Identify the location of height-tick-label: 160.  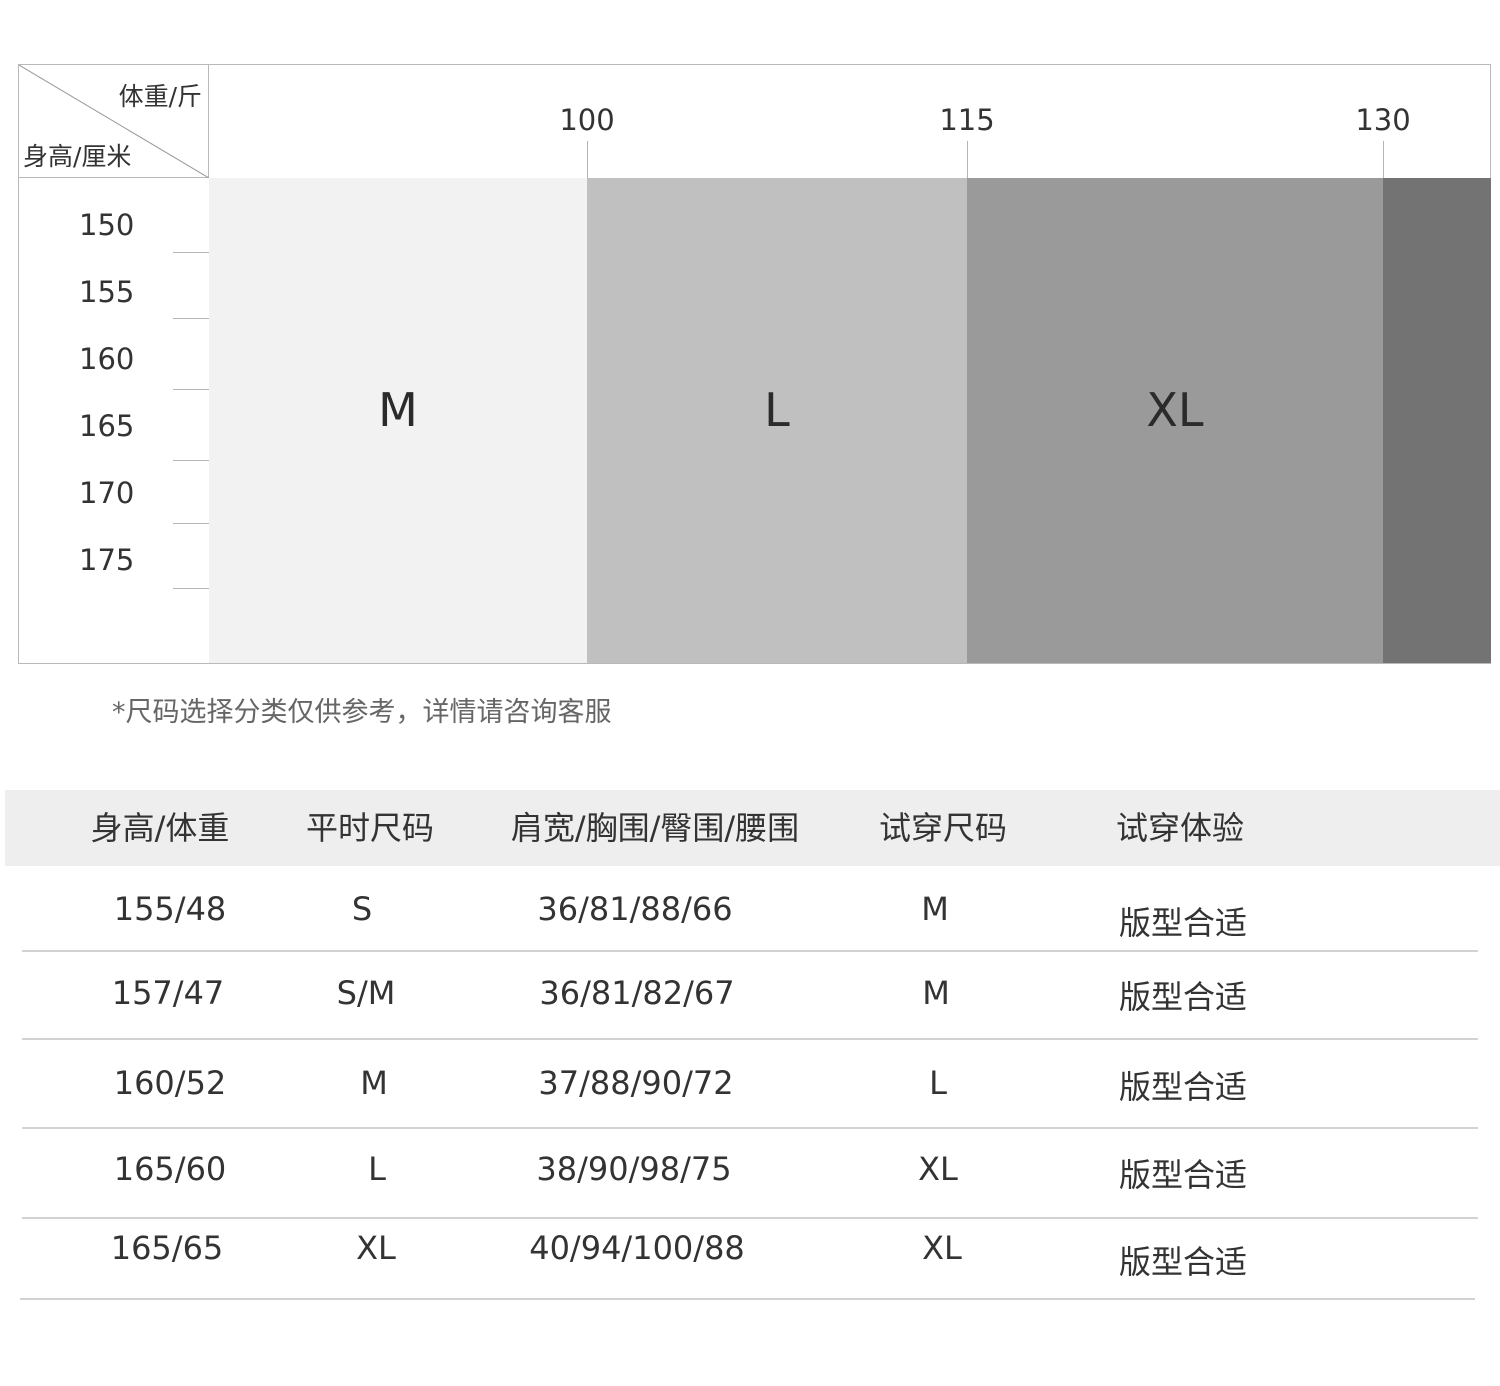
(107, 359).